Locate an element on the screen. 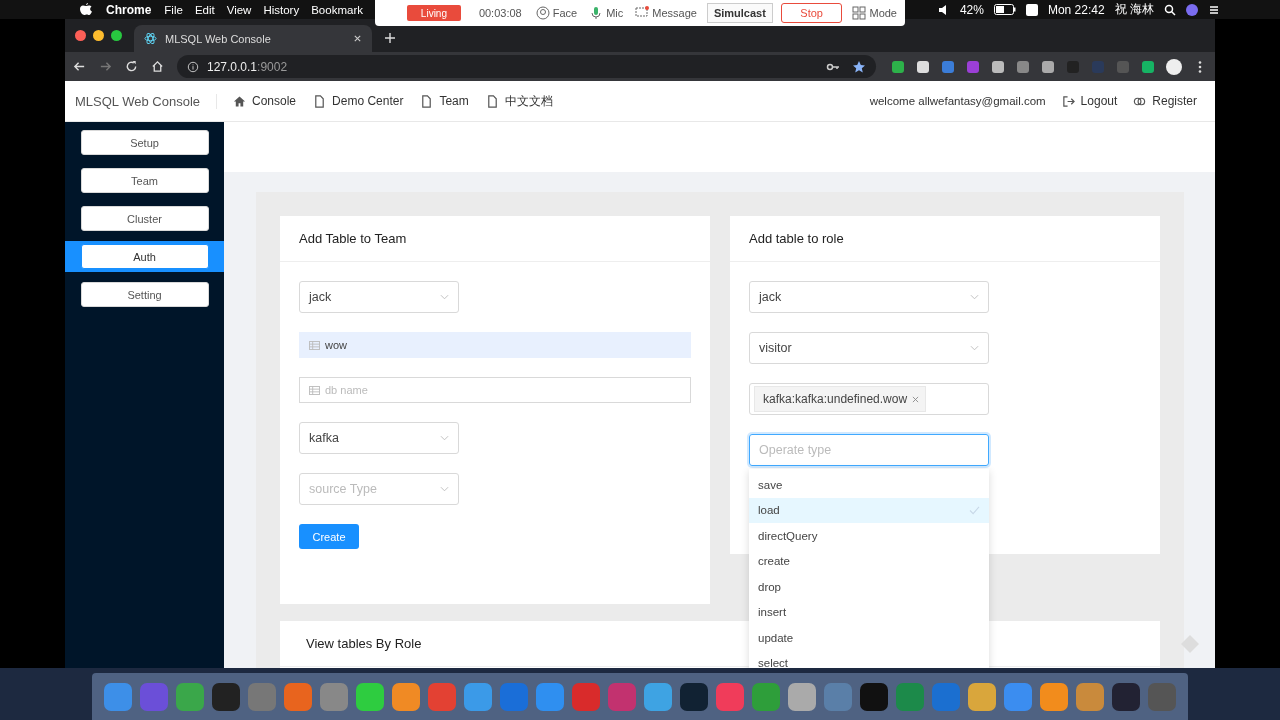 This screenshot has height=720, width=1280. menu-item: Edit is located at coordinates (204, 9).